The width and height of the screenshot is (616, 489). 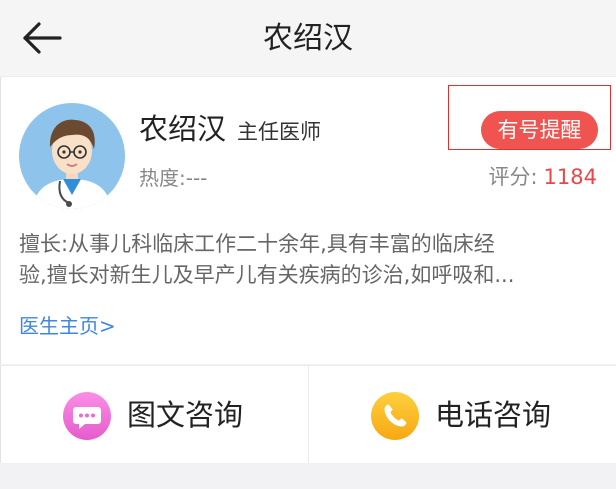 What do you see at coordinates (279, 132) in the screenshot?
I see `doctor-title: 主任医师` at bounding box center [279, 132].